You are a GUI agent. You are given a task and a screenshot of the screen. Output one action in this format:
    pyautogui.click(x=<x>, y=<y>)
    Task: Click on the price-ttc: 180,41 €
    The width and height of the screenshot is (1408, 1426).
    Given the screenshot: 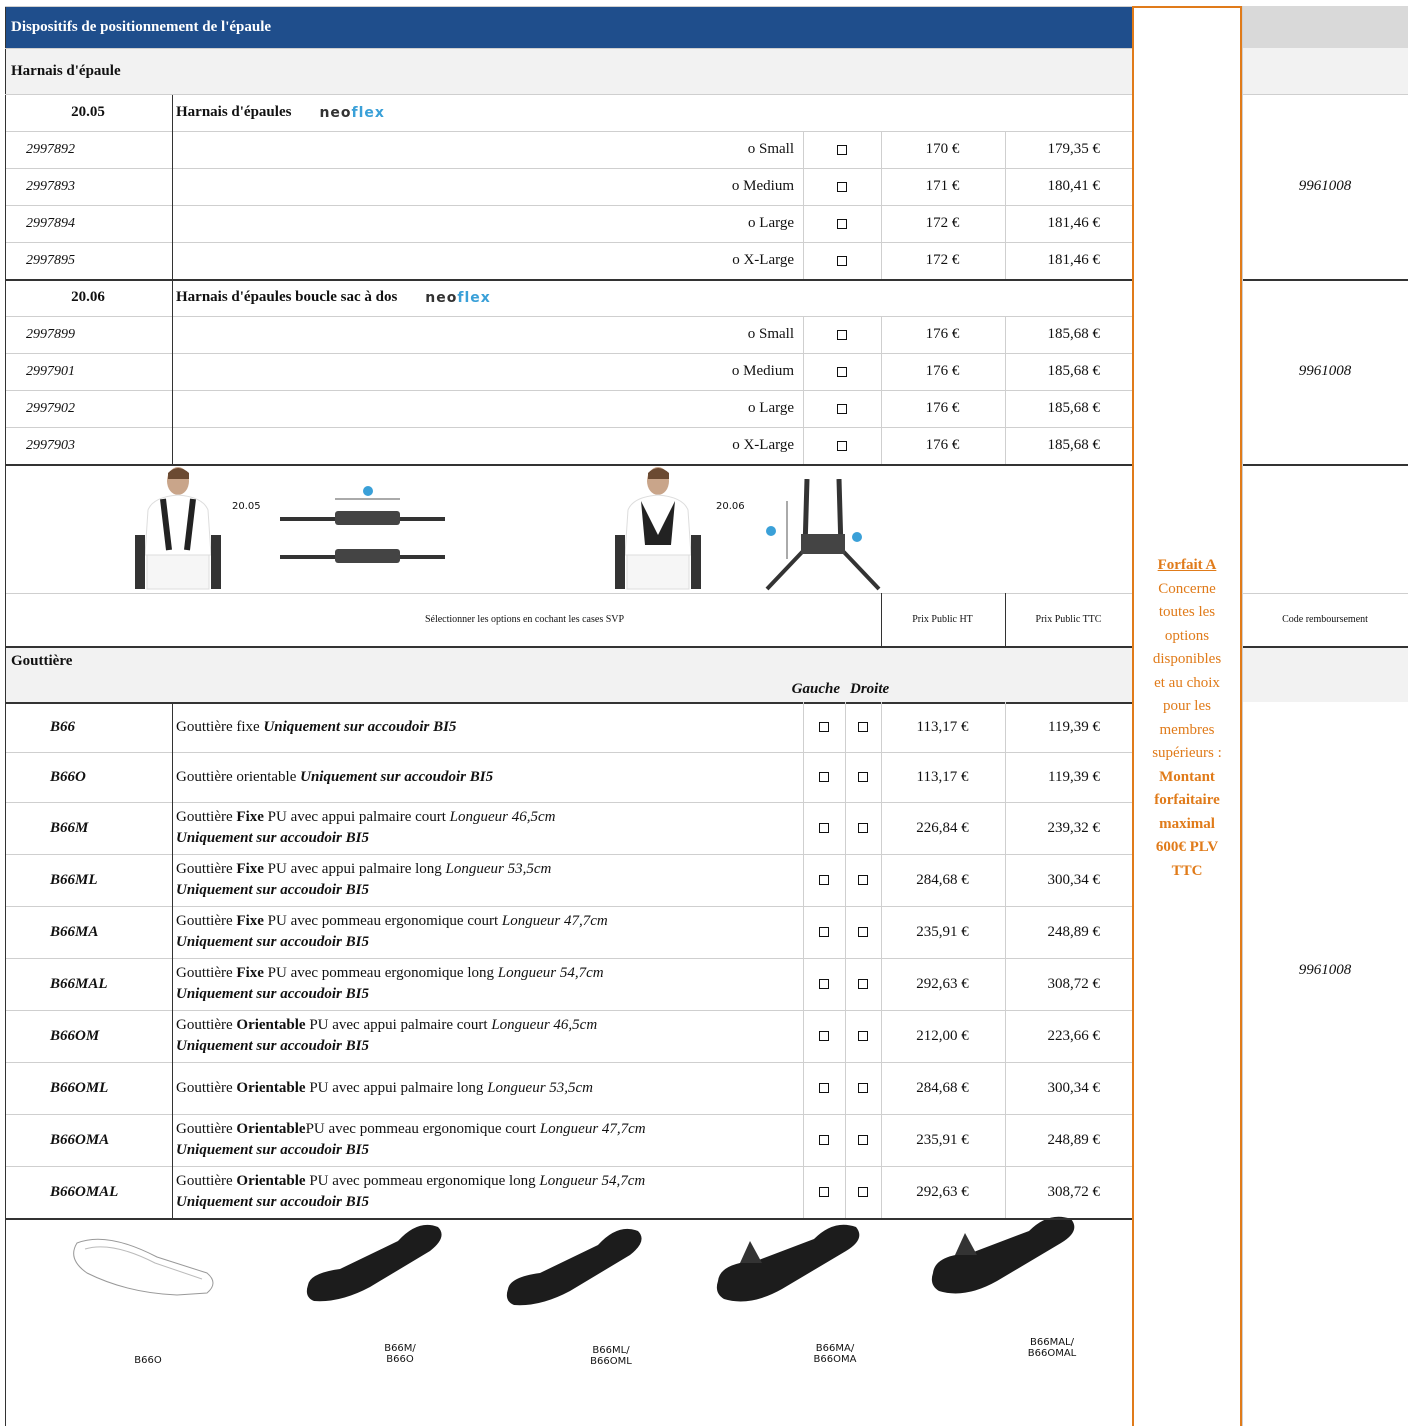 What is the action you would take?
    pyautogui.click(x=1074, y=186)
    